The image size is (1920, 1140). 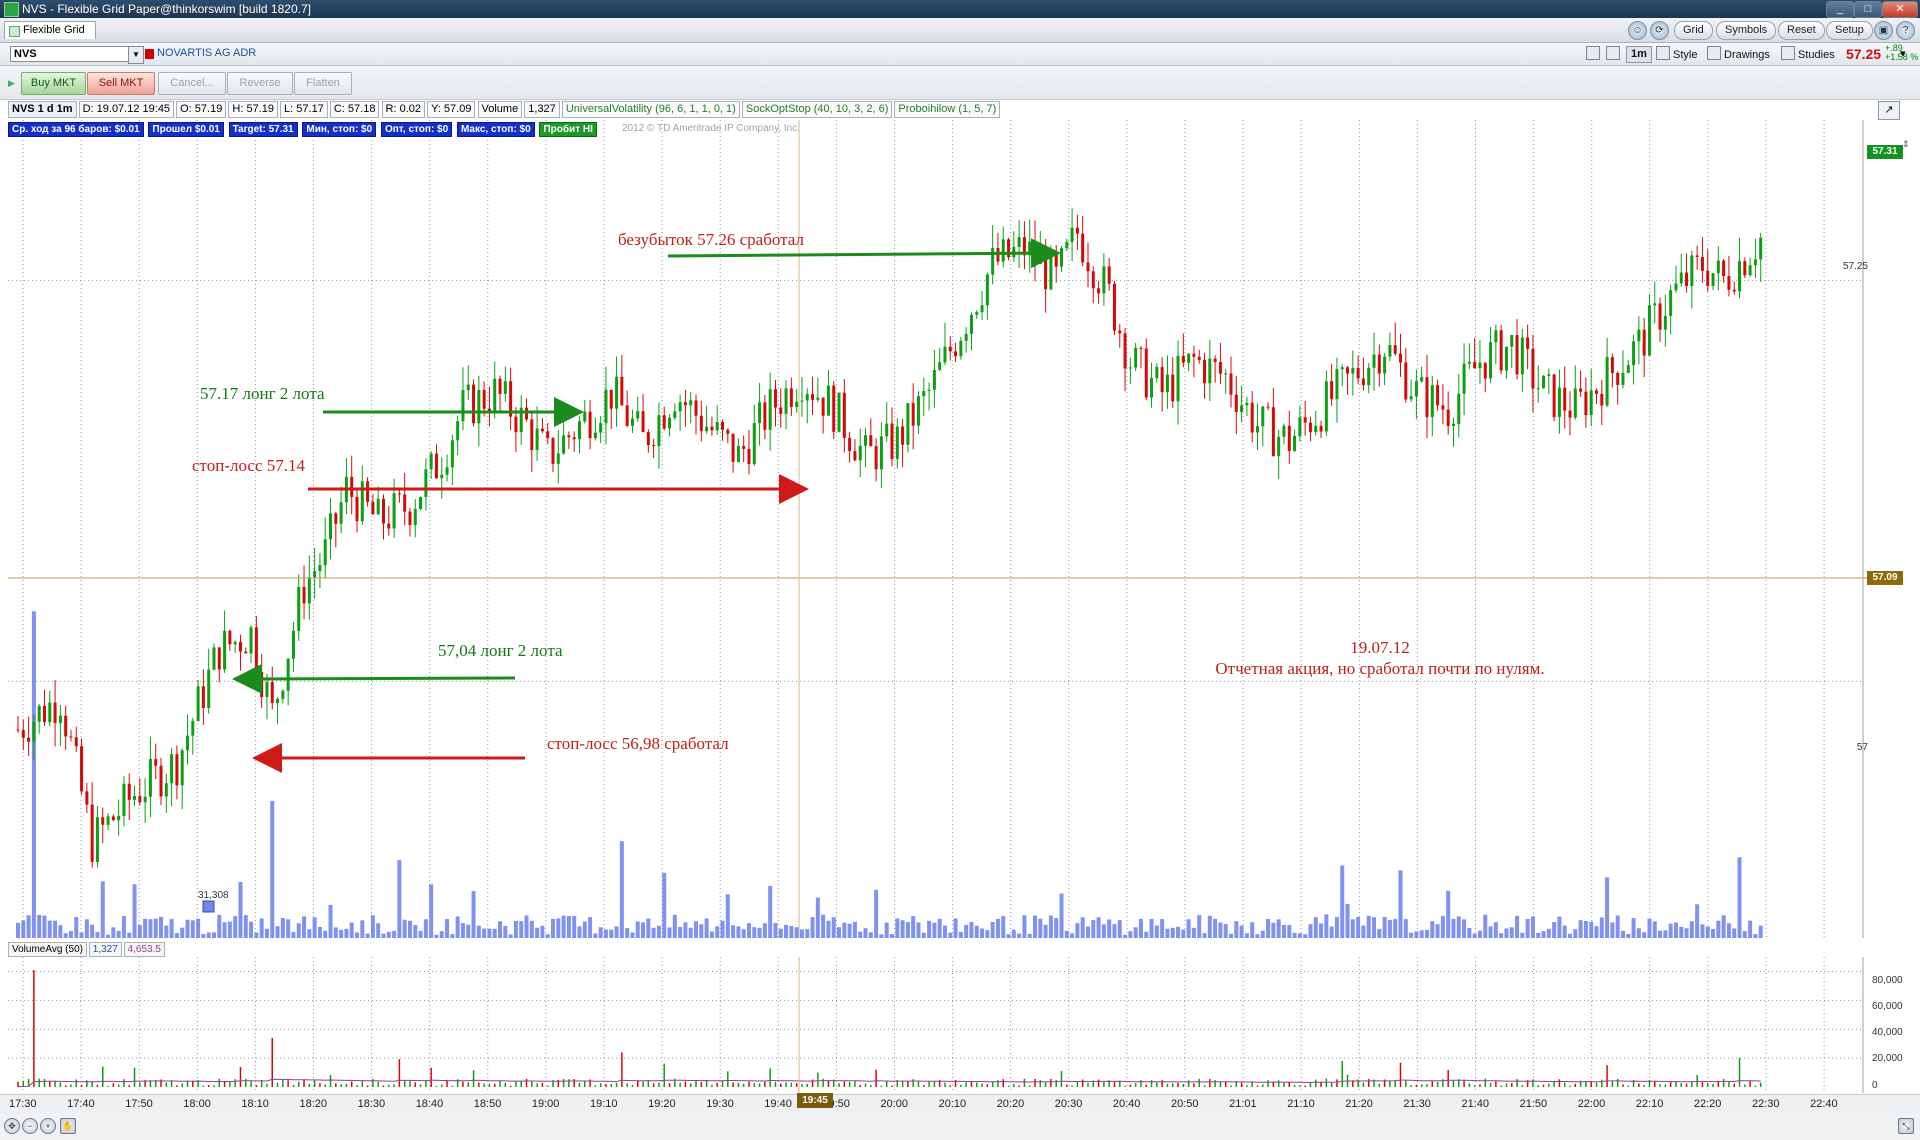 What do you see at coordinates (11, 83) in the screenshot?
I see `expand-arrow-icon: ▶` at bounding box center [11, 83].